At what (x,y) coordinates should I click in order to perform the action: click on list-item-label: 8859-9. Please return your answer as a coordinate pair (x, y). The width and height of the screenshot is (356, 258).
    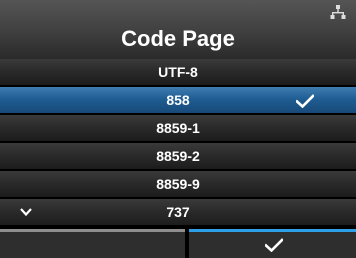
    Looking at the image, I should click on (178, 184).